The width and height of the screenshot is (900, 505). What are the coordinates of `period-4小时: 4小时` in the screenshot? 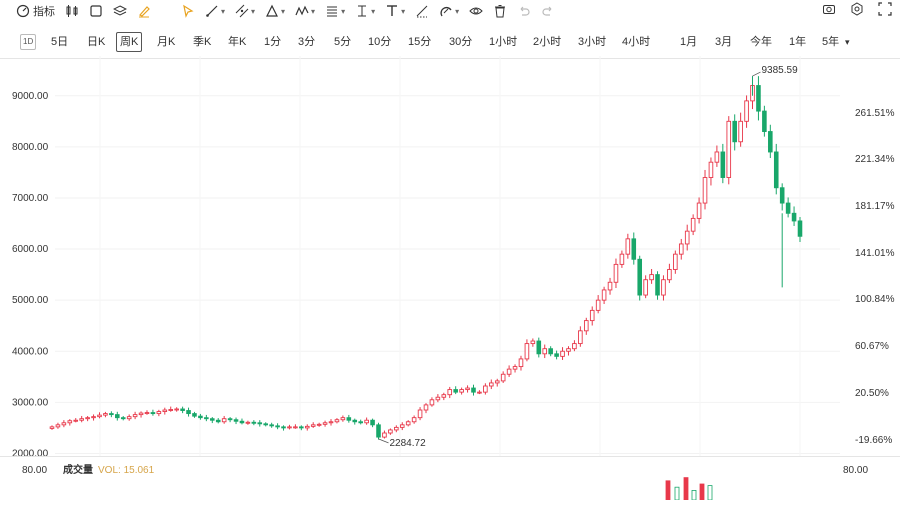 It's located at (636, 42).